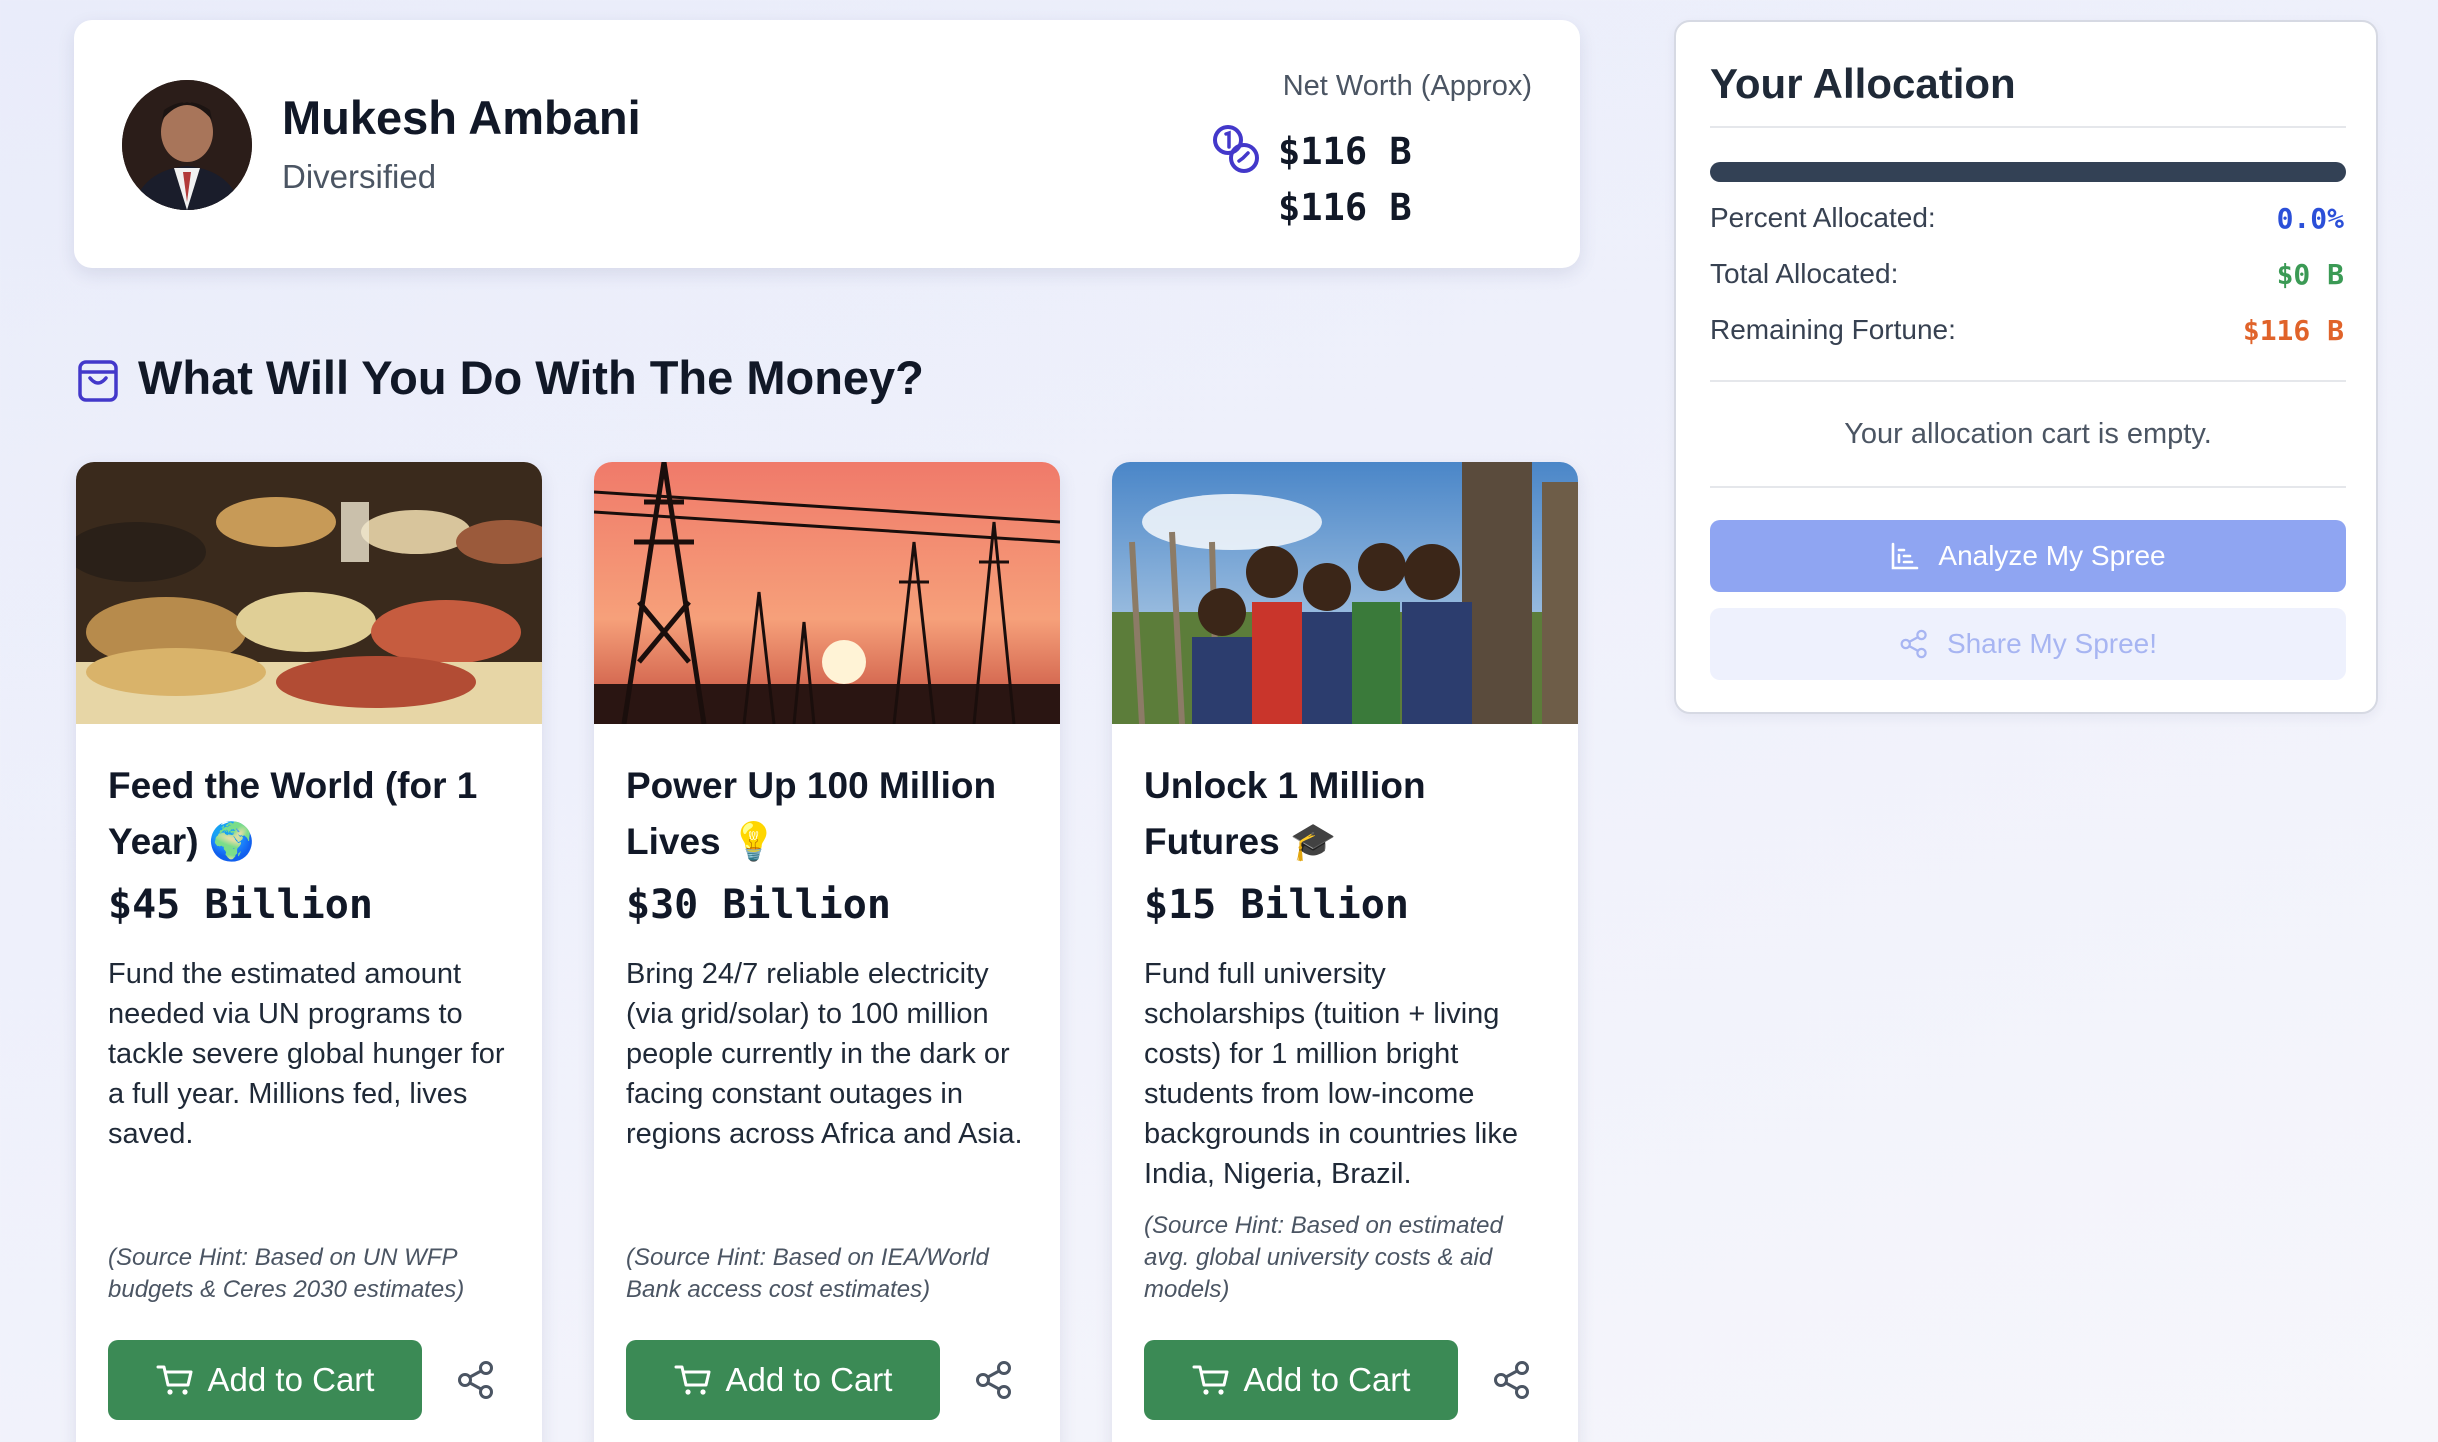 This screenshot has width=2438, height=1442. I want to click on card-price: $45 Billion, so click(240, 905).